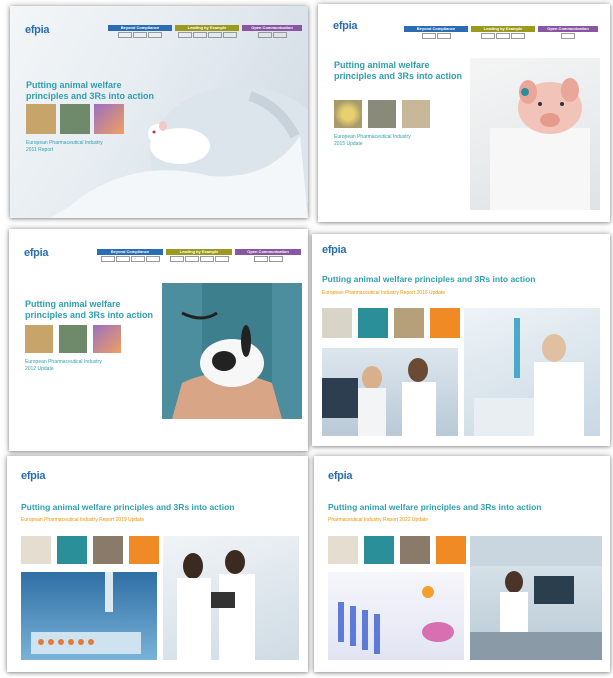  I want to click on cover-subtitle-line2: 2012 Update, so click(39, 369).